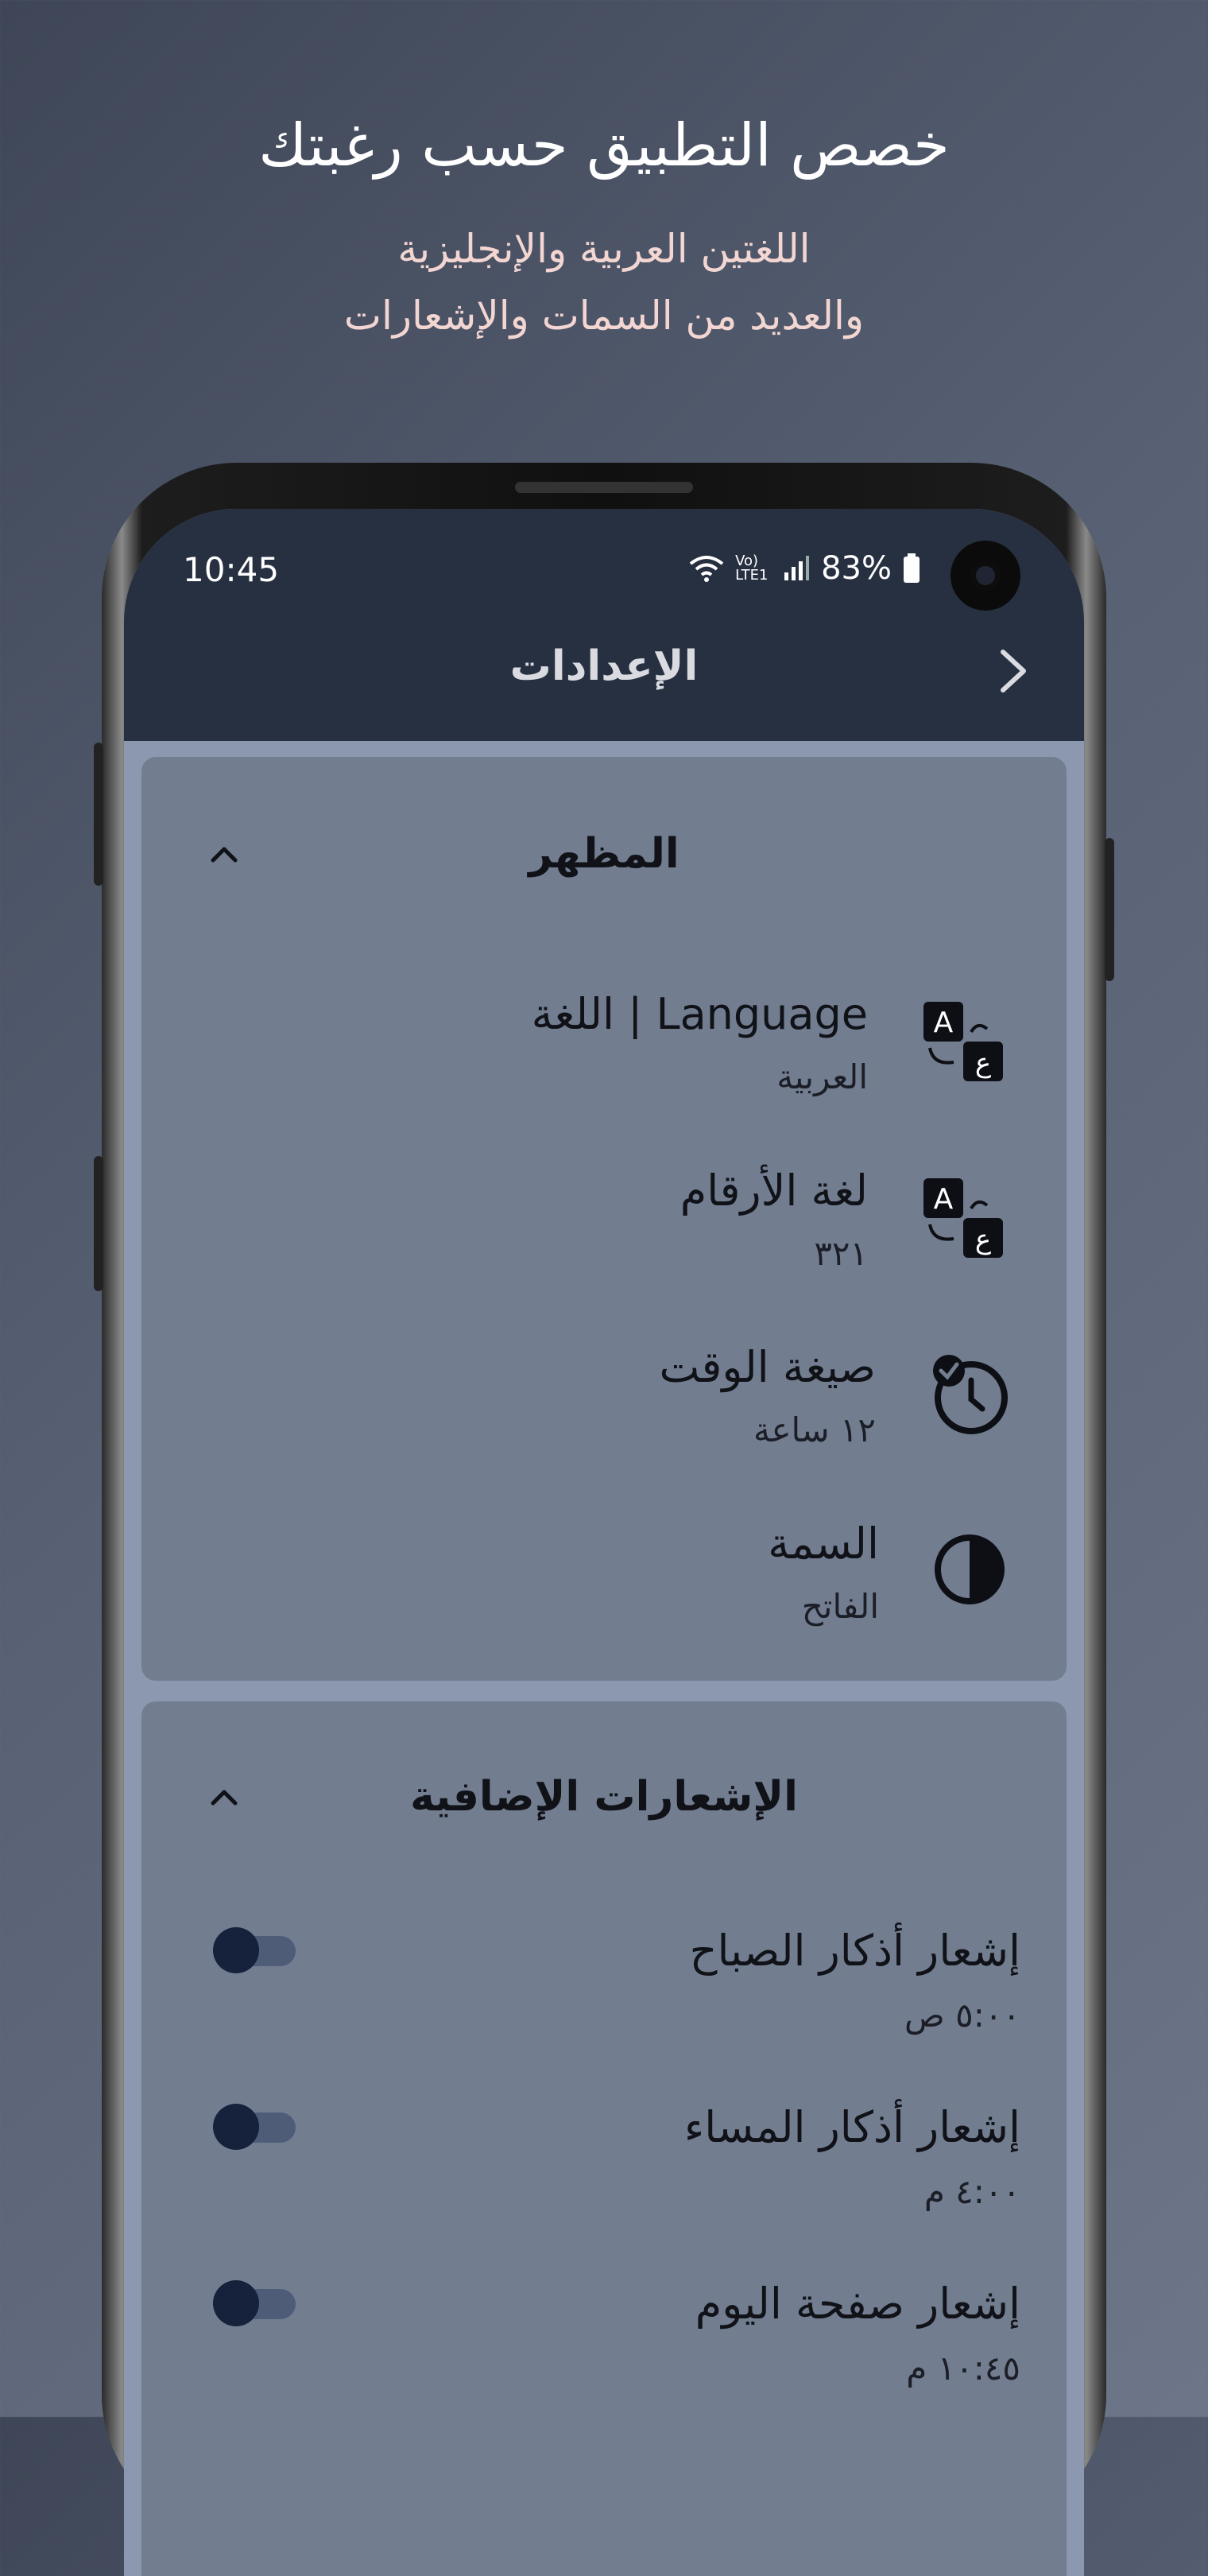  I want to click on setting-value: الفاتح, so click(840, 1607).